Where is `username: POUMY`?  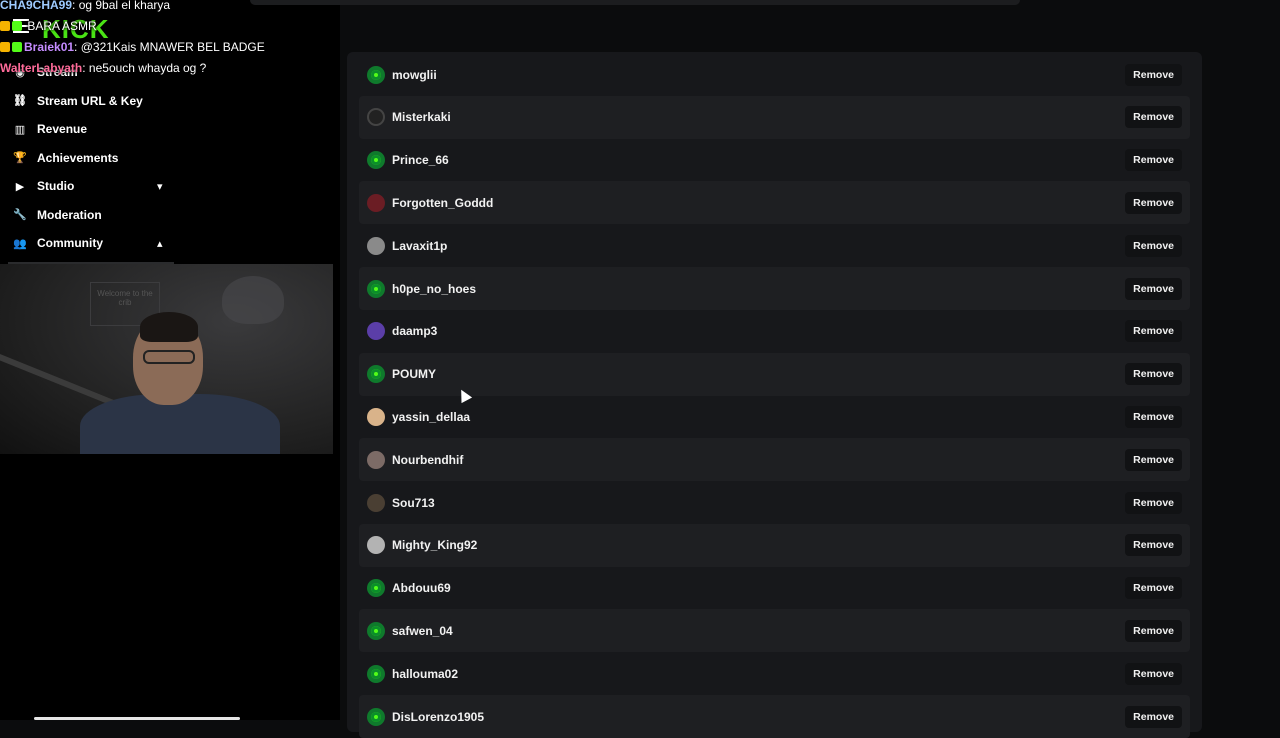 username: POUMY is located at coordinates (758, 374).